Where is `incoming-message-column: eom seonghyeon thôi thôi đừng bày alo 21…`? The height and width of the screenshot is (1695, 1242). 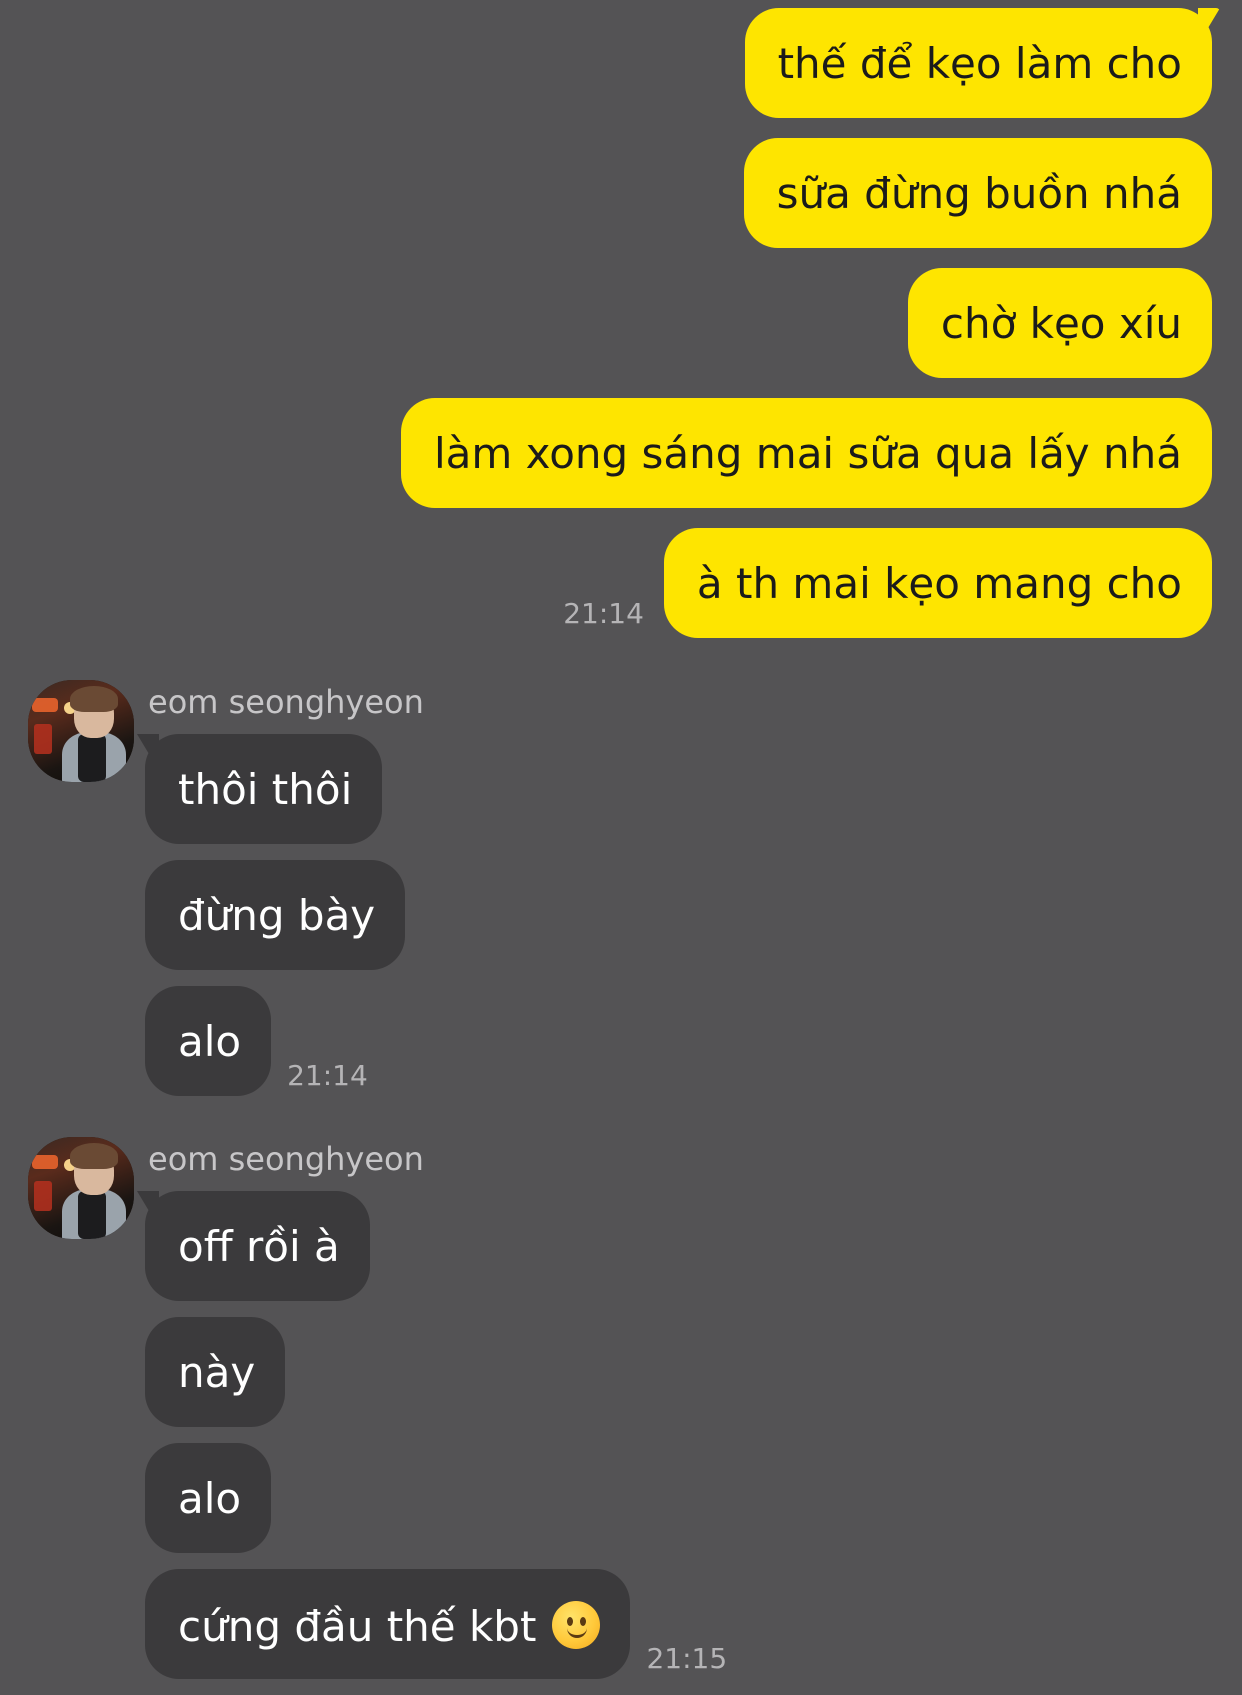
incoming-message-column: eom seonghyeon thôi thôi đừng bày alo 21… is located at coordinates (284, 896).